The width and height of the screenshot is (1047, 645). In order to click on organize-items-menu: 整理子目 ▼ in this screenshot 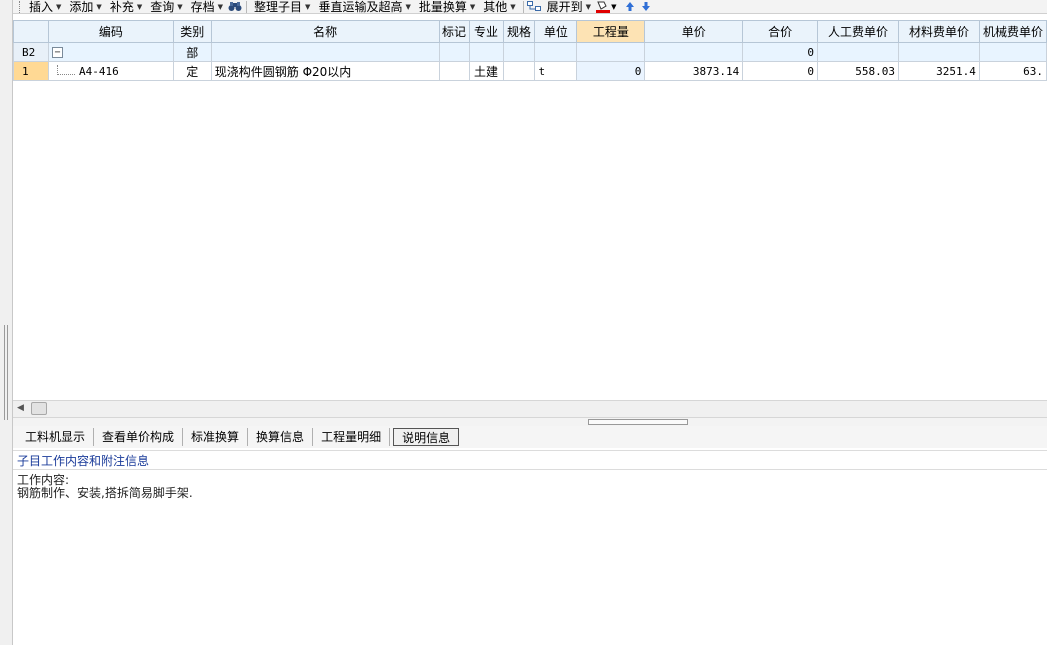, I will do `click(282, 7)`.